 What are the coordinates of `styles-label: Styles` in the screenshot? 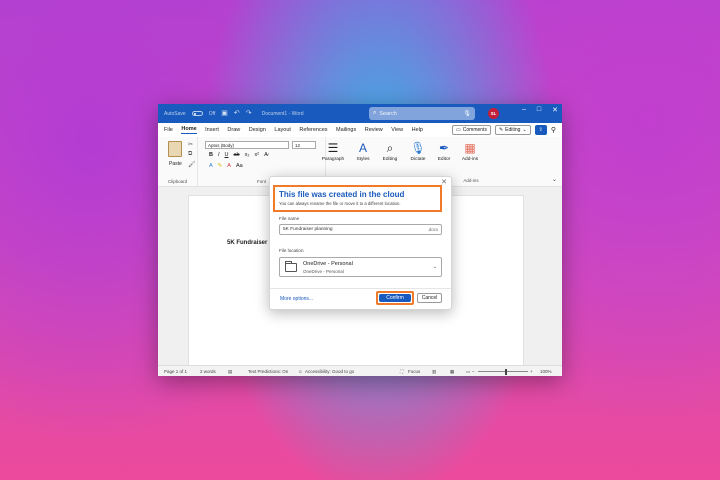 It's located at (363, 159).